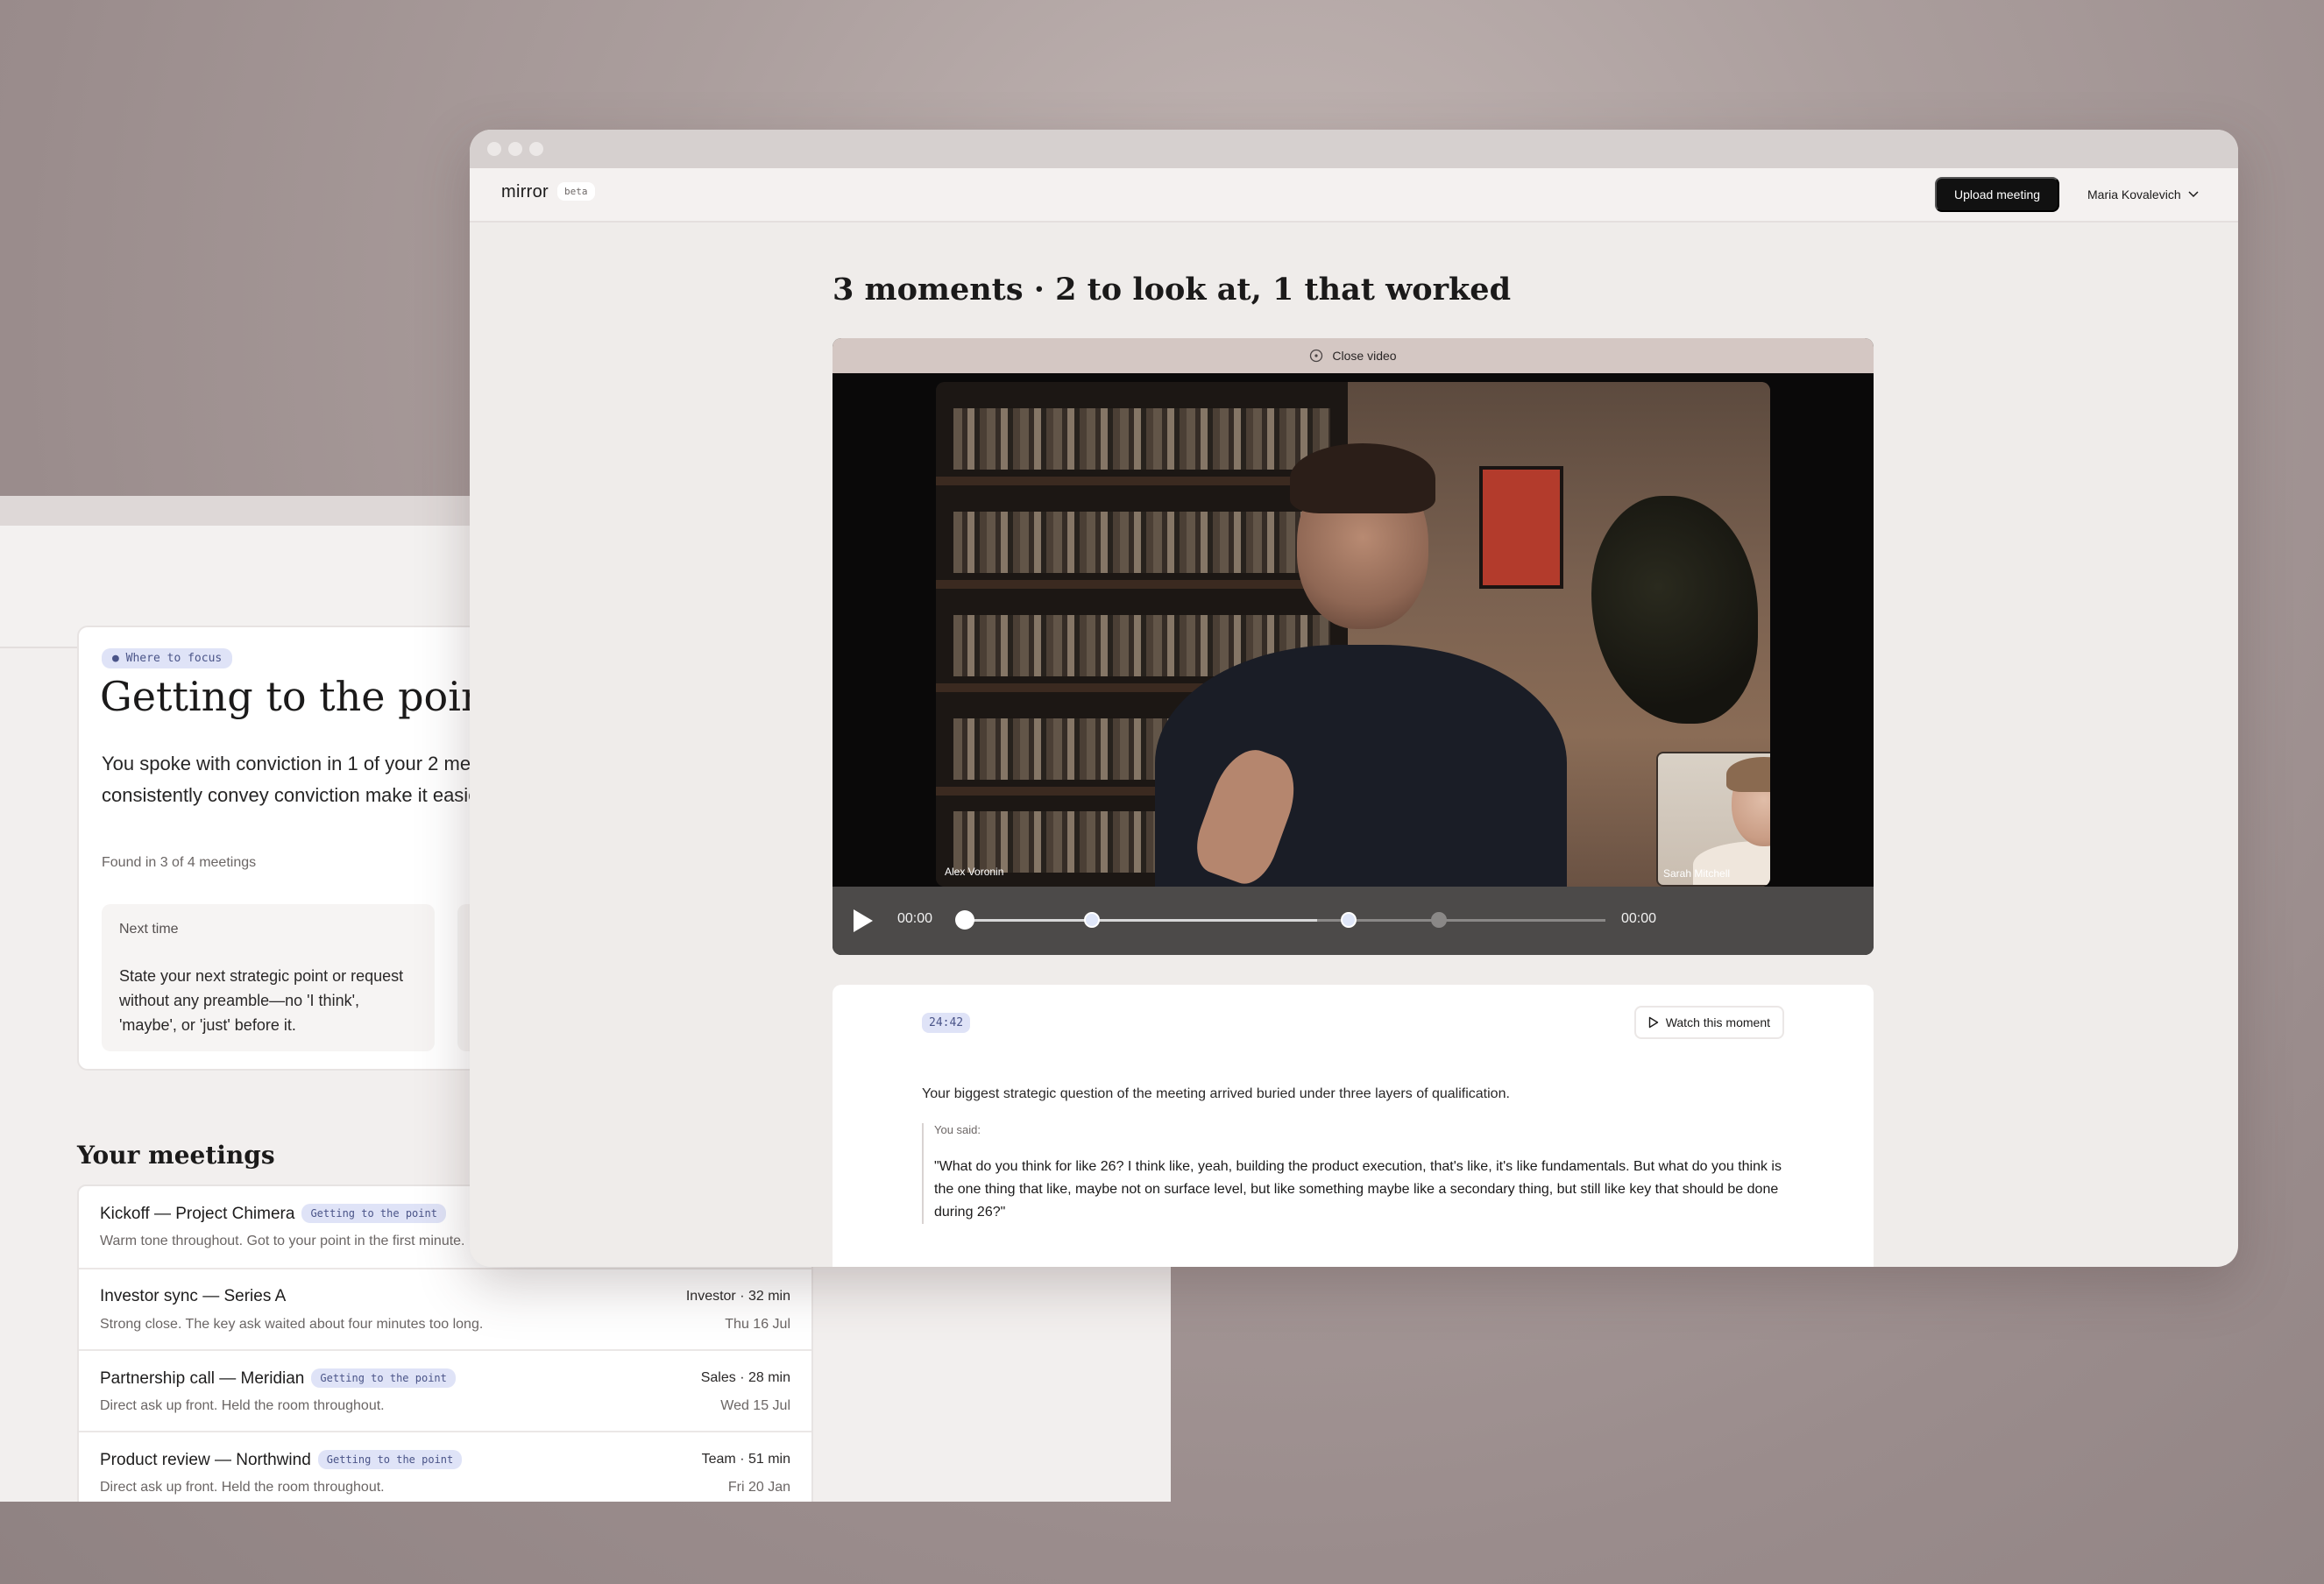  Describe the element at coordinates (975, 872) in the screenshot. I see `main-speaker-name: Alex Voronin` at that location.